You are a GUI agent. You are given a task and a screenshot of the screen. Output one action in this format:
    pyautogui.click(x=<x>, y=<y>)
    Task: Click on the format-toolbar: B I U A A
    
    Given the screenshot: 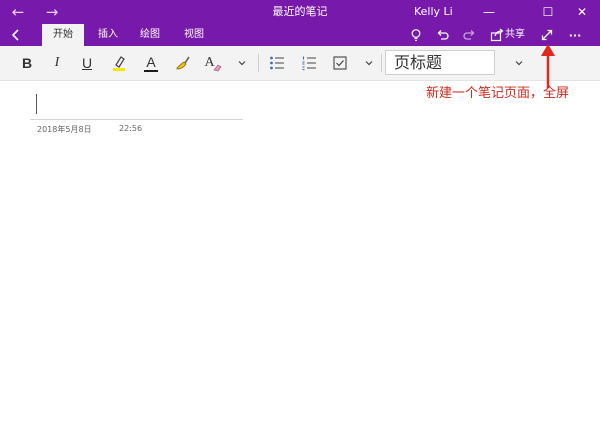 What is the action you would take?
    pyautogui.click(x=300, y=63)
    